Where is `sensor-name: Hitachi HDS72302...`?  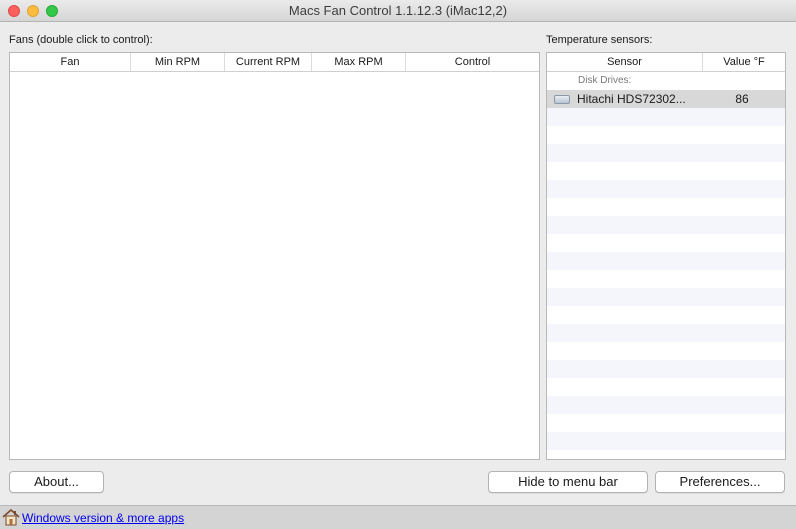
sensor-name: Hitachi HDS72302... is located at coordinates (631, 99).